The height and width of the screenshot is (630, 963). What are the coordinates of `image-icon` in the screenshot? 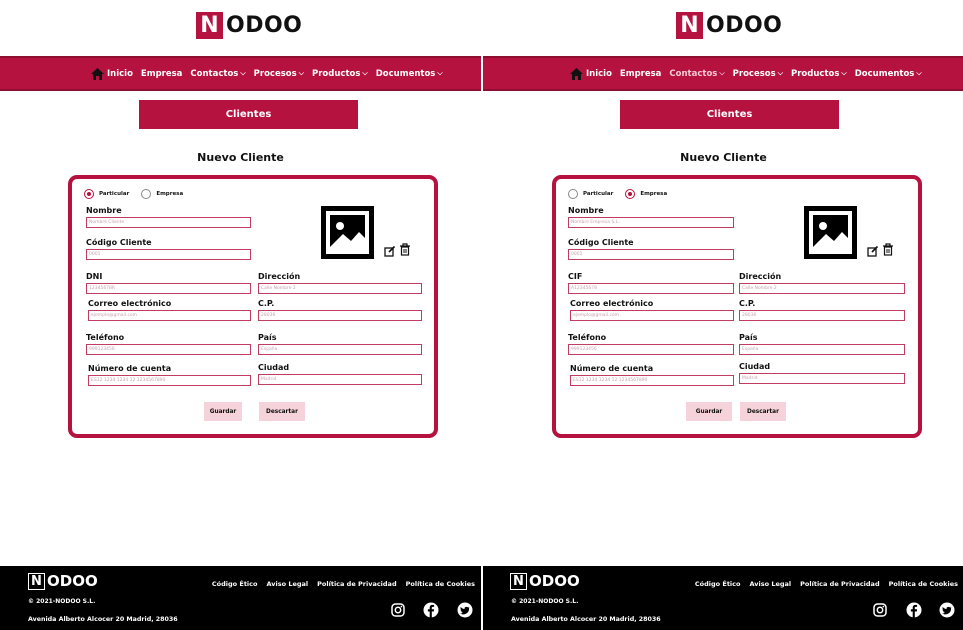 It's located at (830, 232).